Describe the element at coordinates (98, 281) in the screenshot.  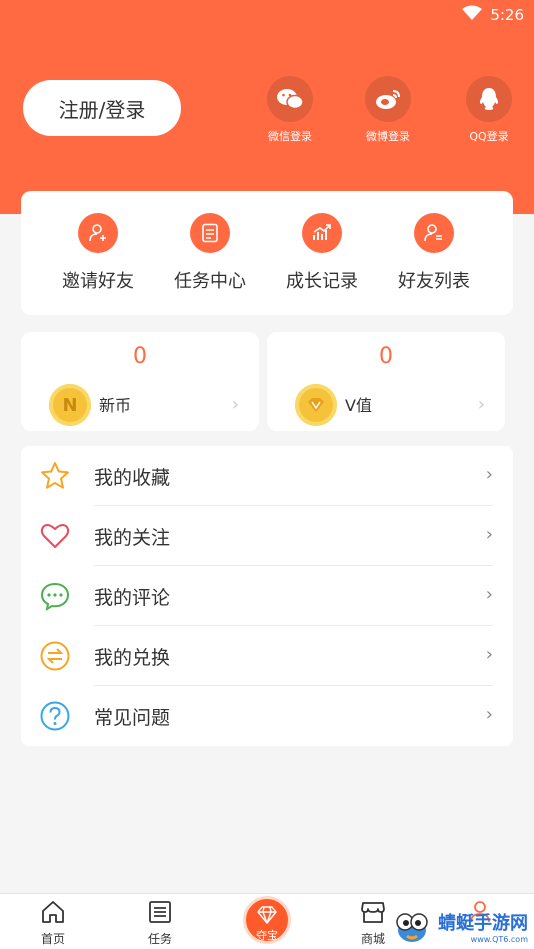
I see `invite-friends-label: 邀请好友` at that location.